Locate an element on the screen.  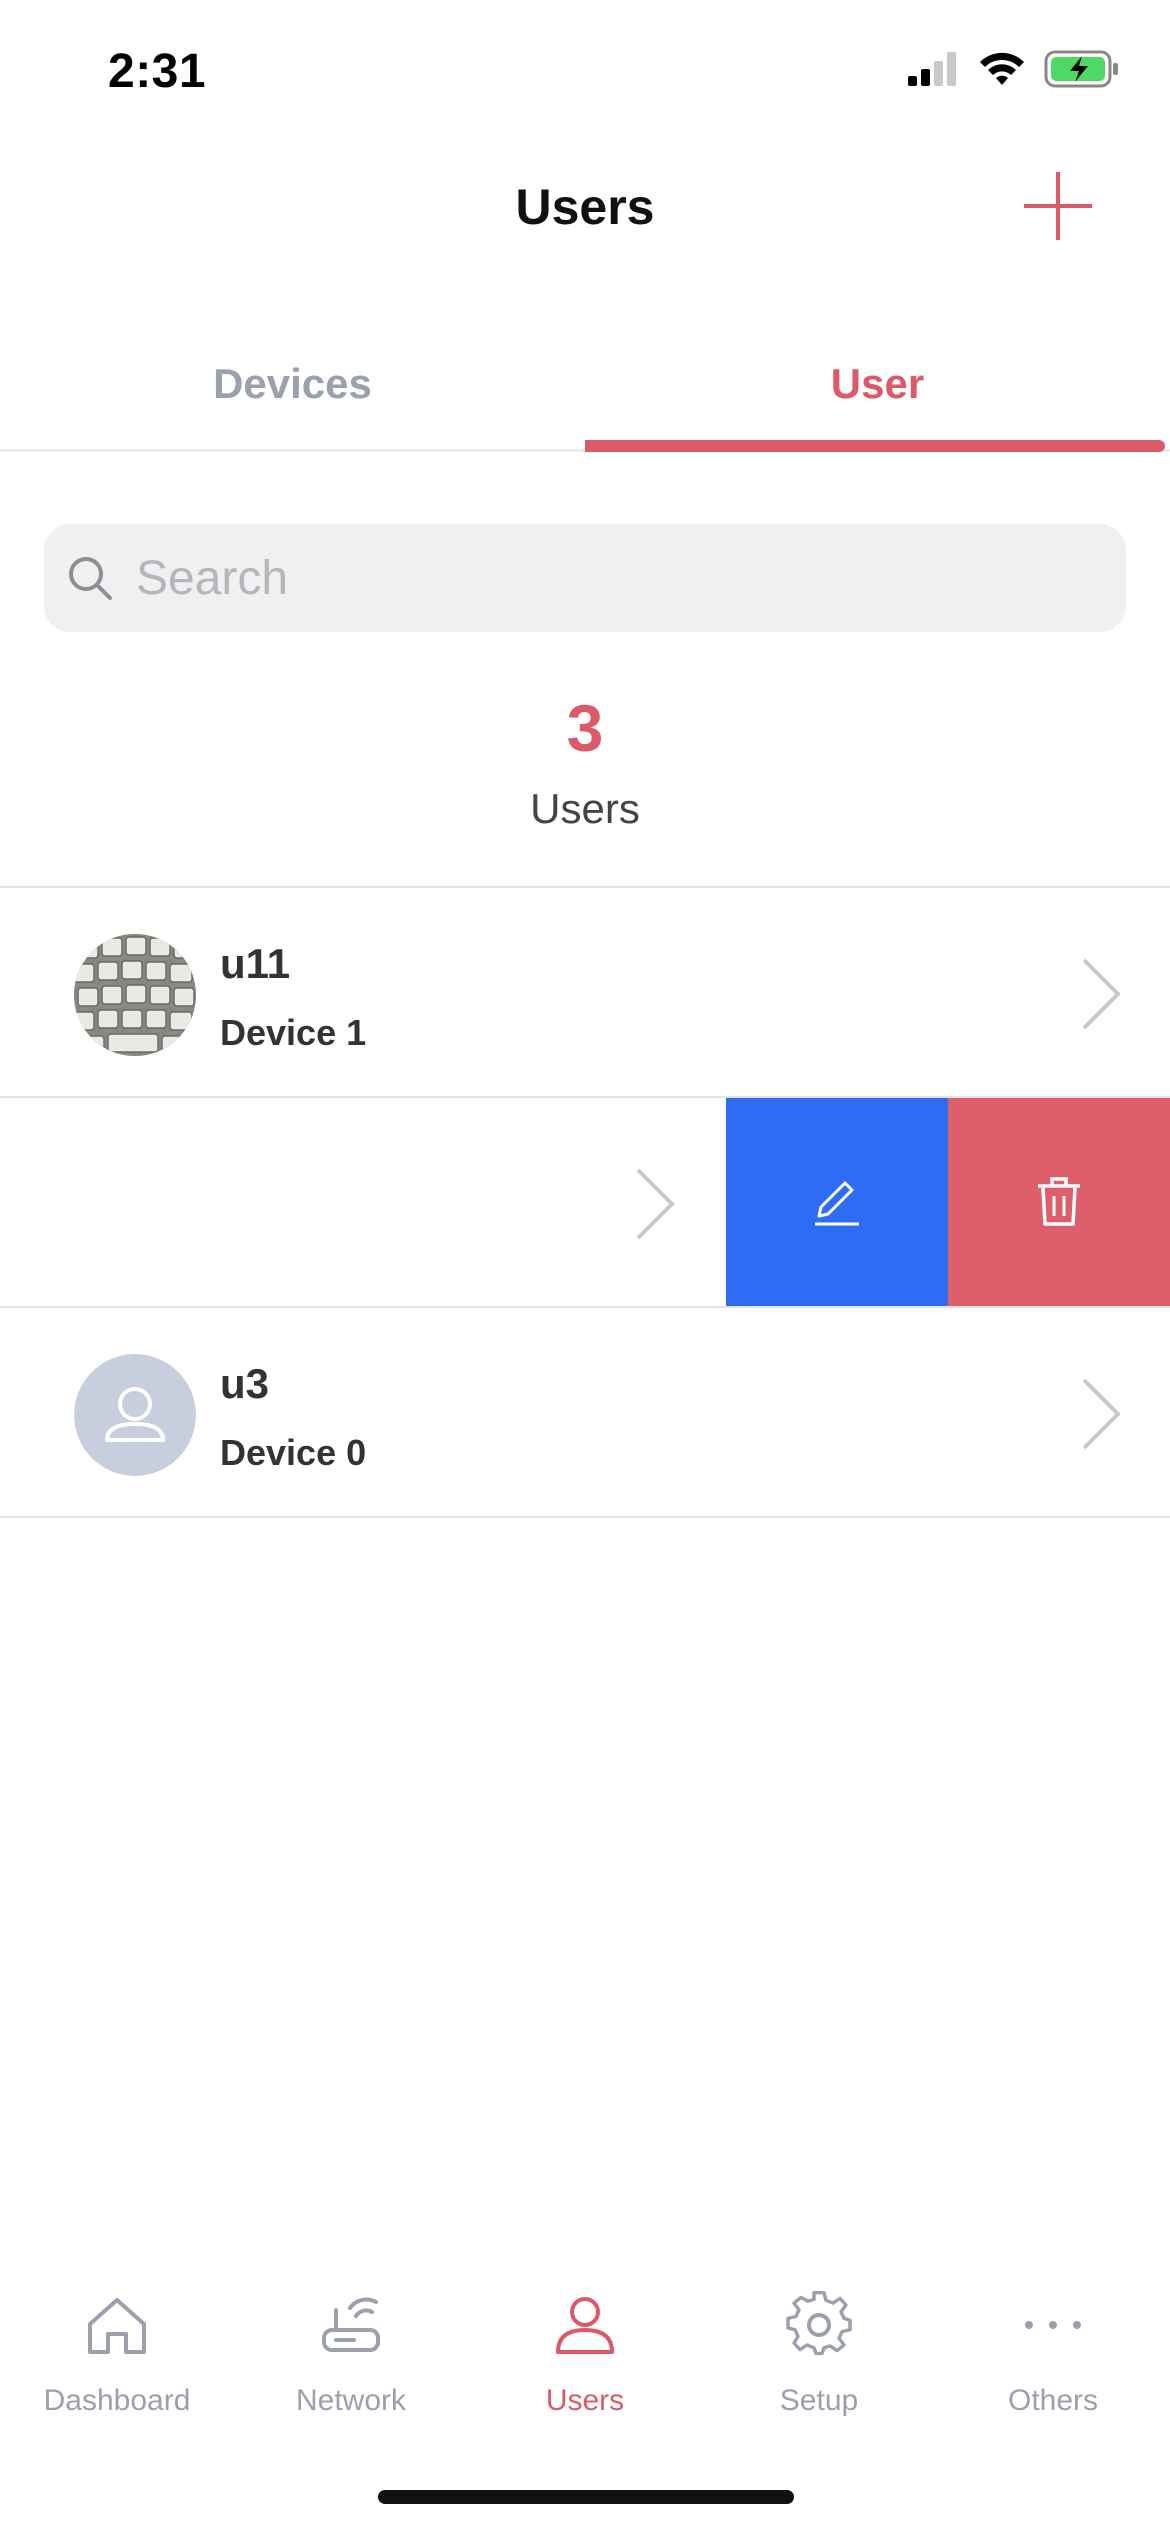
nav-setup: Setup is located at coordinates (819, 2354).